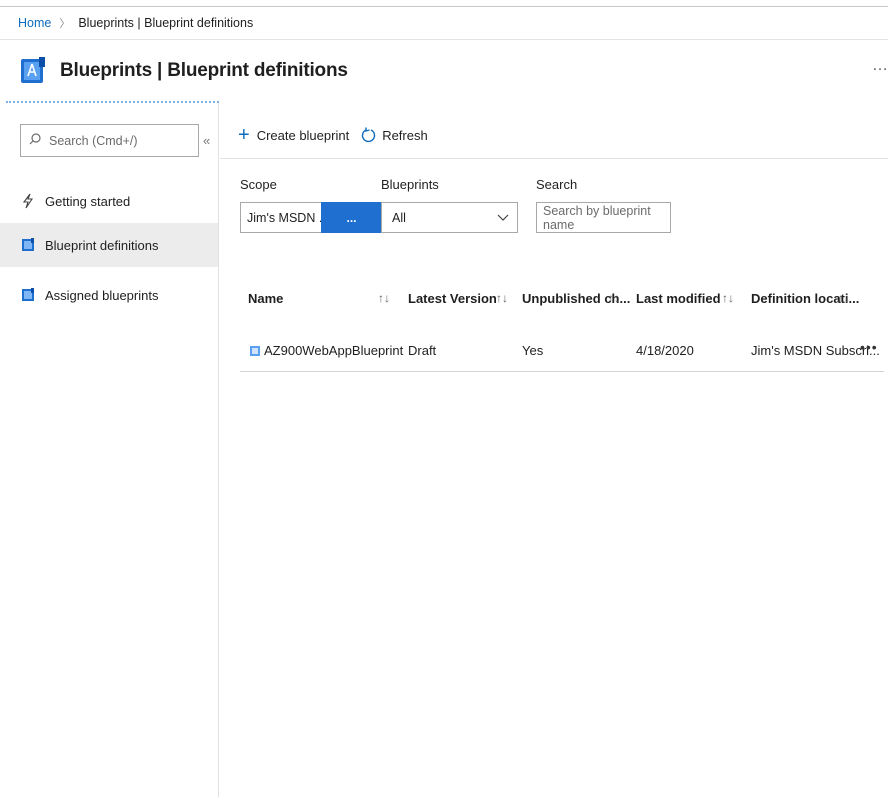  What do you see at coordinates (28, 201) in the screenshot?
I see `lightning-icon` at bounding box center [28, 201].